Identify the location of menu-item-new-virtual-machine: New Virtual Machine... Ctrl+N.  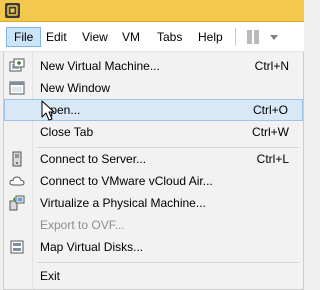
(153, 66).